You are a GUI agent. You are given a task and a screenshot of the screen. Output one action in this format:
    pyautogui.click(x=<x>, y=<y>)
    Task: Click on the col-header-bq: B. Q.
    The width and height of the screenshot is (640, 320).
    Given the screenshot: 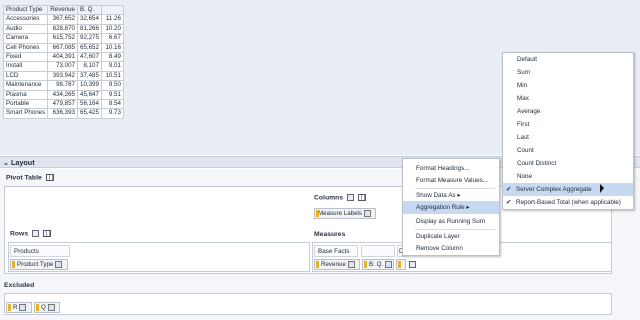 What is the action you would take?
    pyautogui.click(x=89, y=10)
    